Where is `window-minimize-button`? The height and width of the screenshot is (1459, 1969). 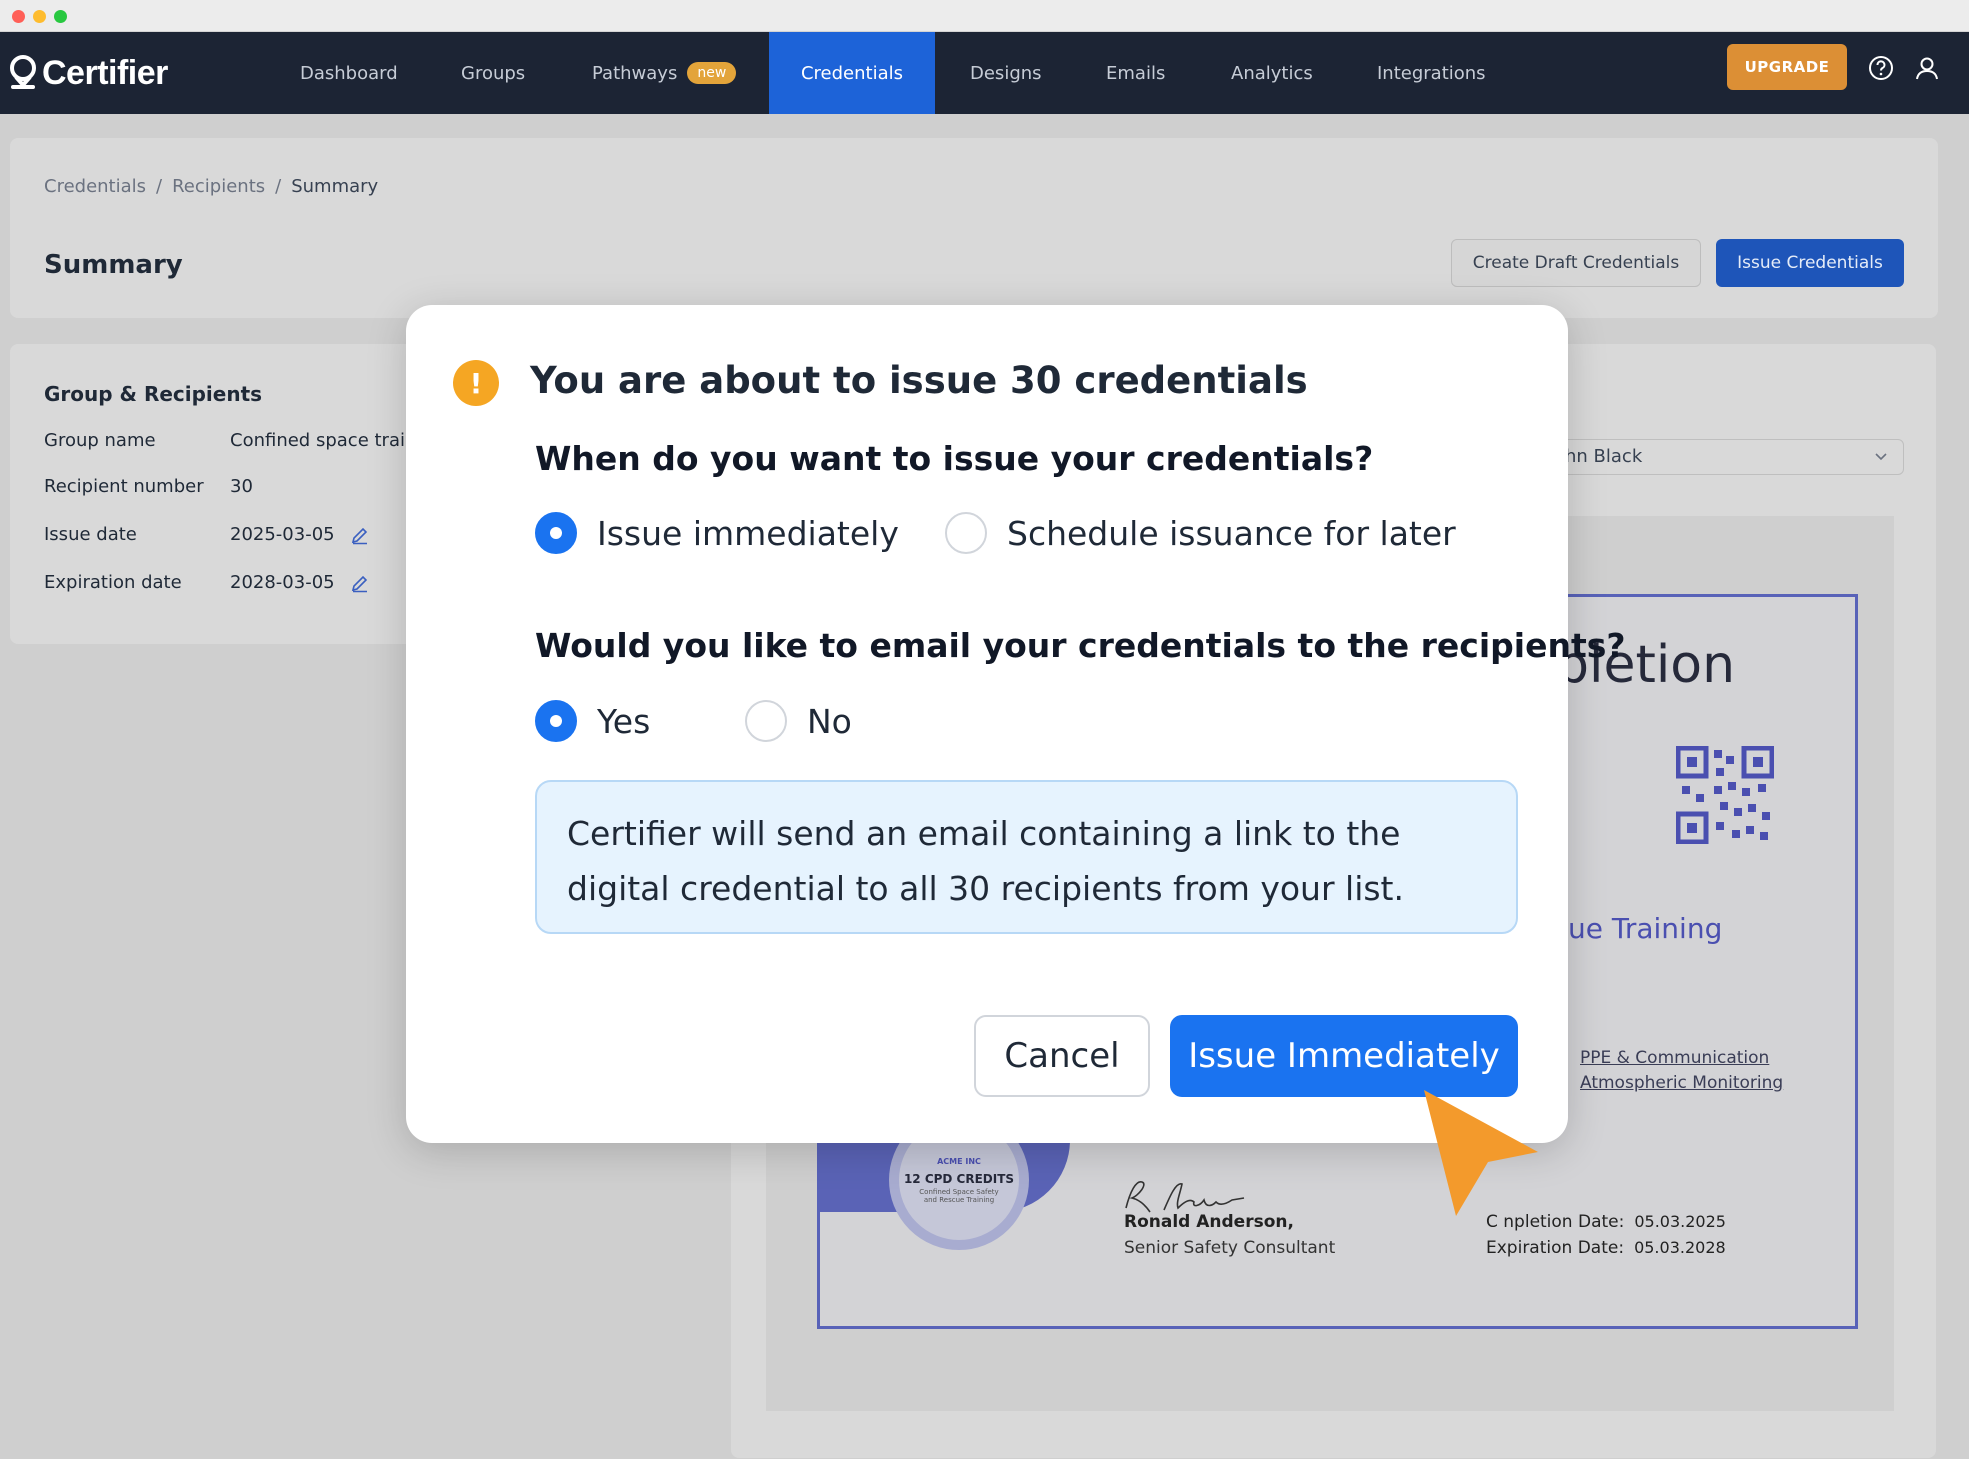 window-minimize-button is located at coordinates (39, 16).